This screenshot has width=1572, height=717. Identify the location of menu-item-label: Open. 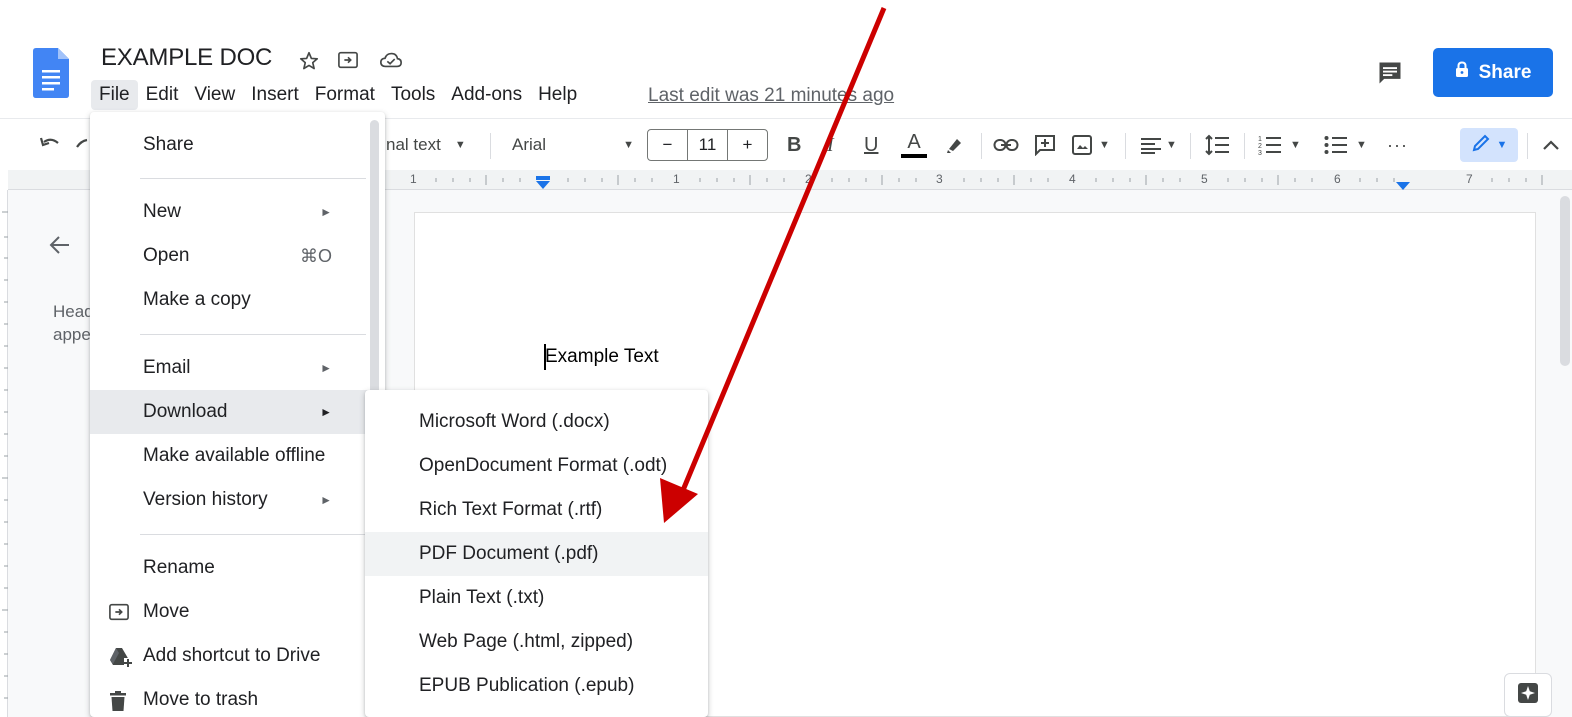
(166, 255).